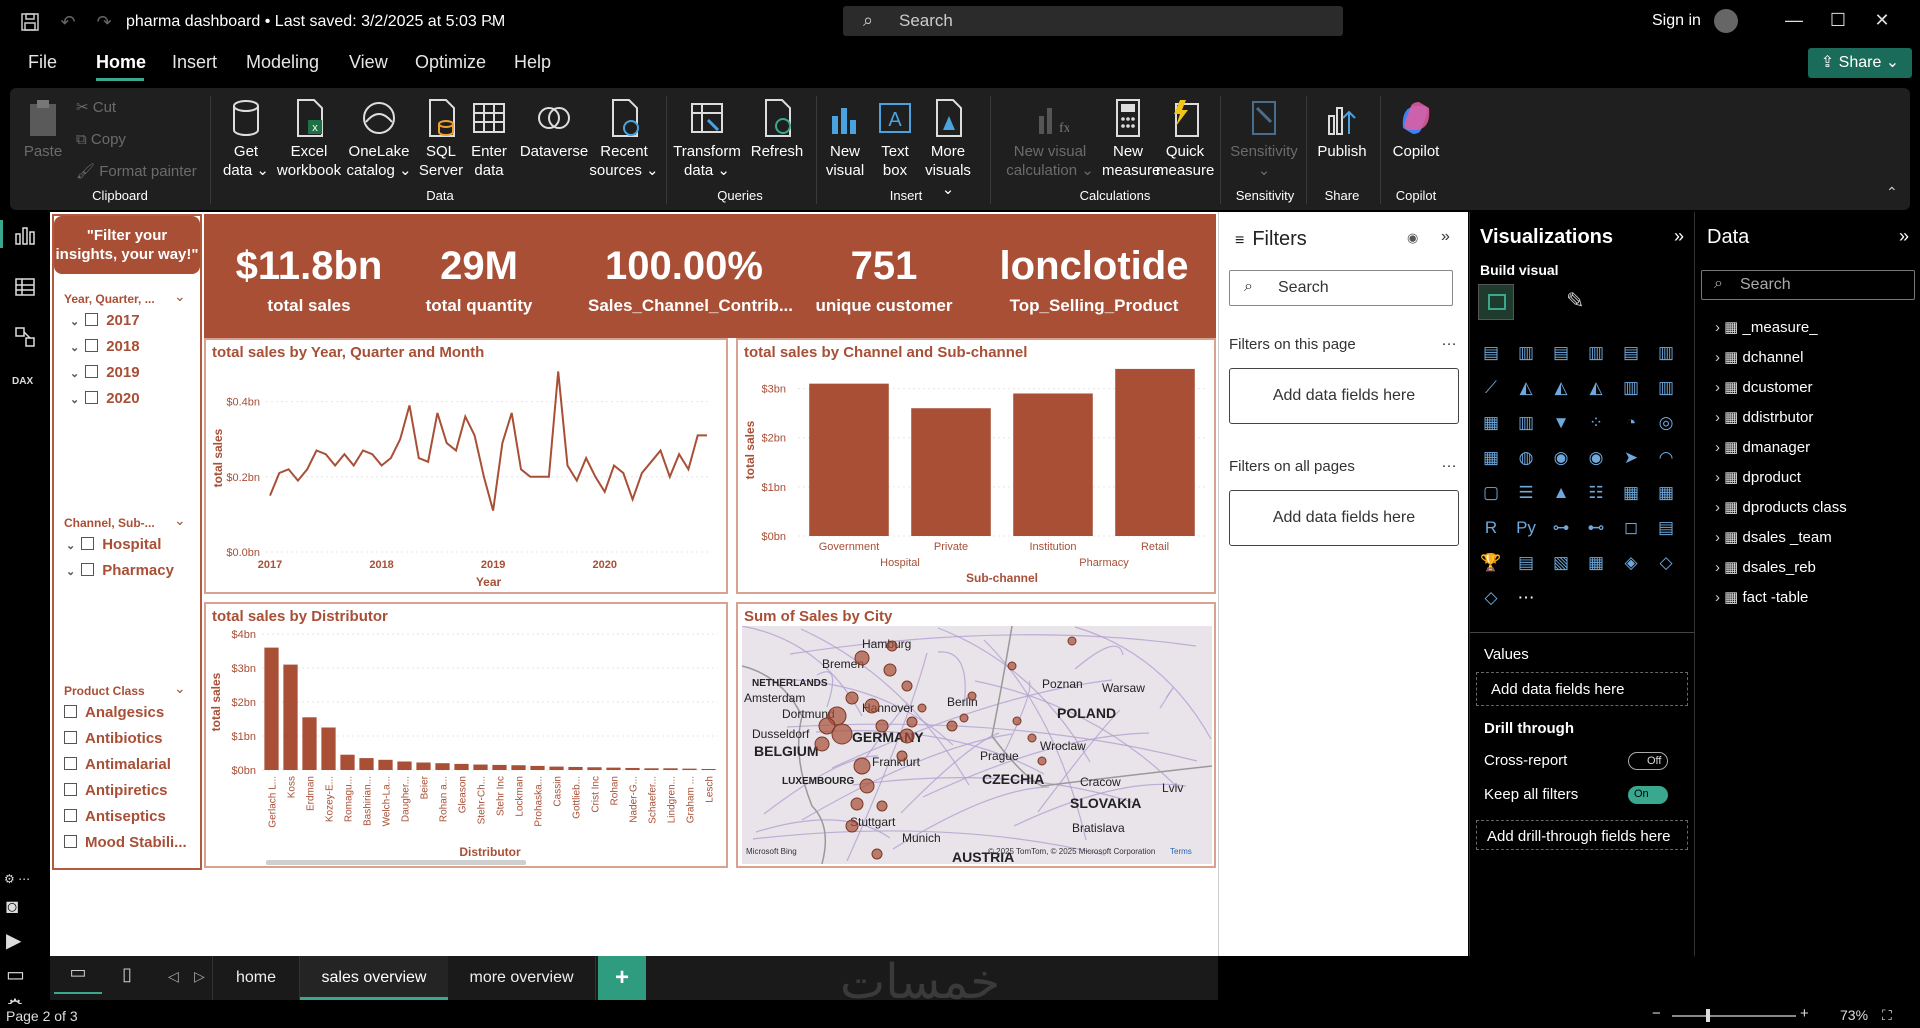  I want to click on table-visual-icon: ▦, so click(1631, 493).